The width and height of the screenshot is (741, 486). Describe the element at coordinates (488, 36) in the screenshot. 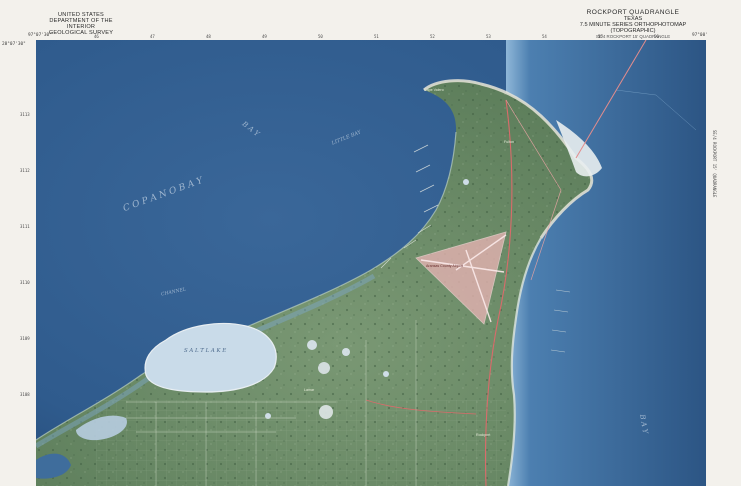

I see `top-tick: 53` at that location.